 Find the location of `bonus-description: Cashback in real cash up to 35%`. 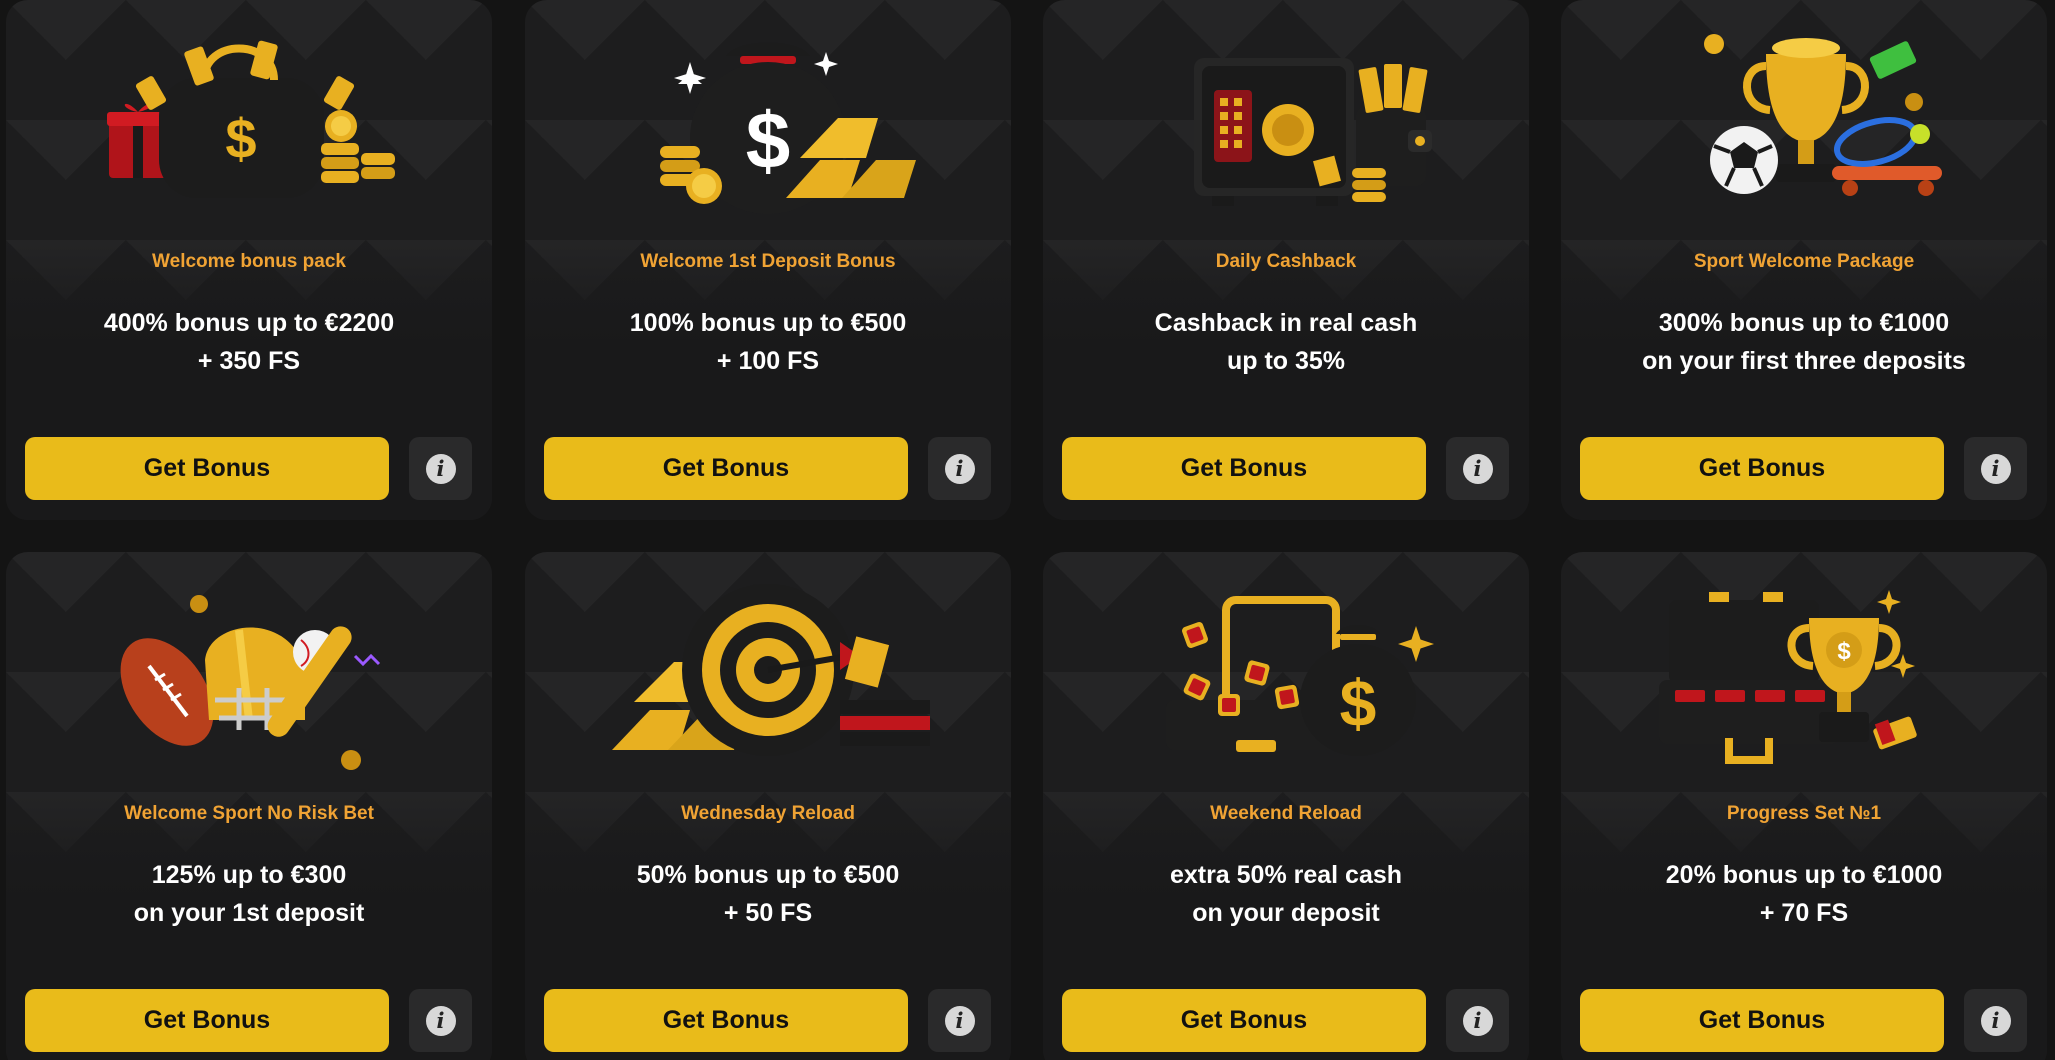

bonus-description: Cashback in real cash up to 35% is located at coordinates (1286, 342).